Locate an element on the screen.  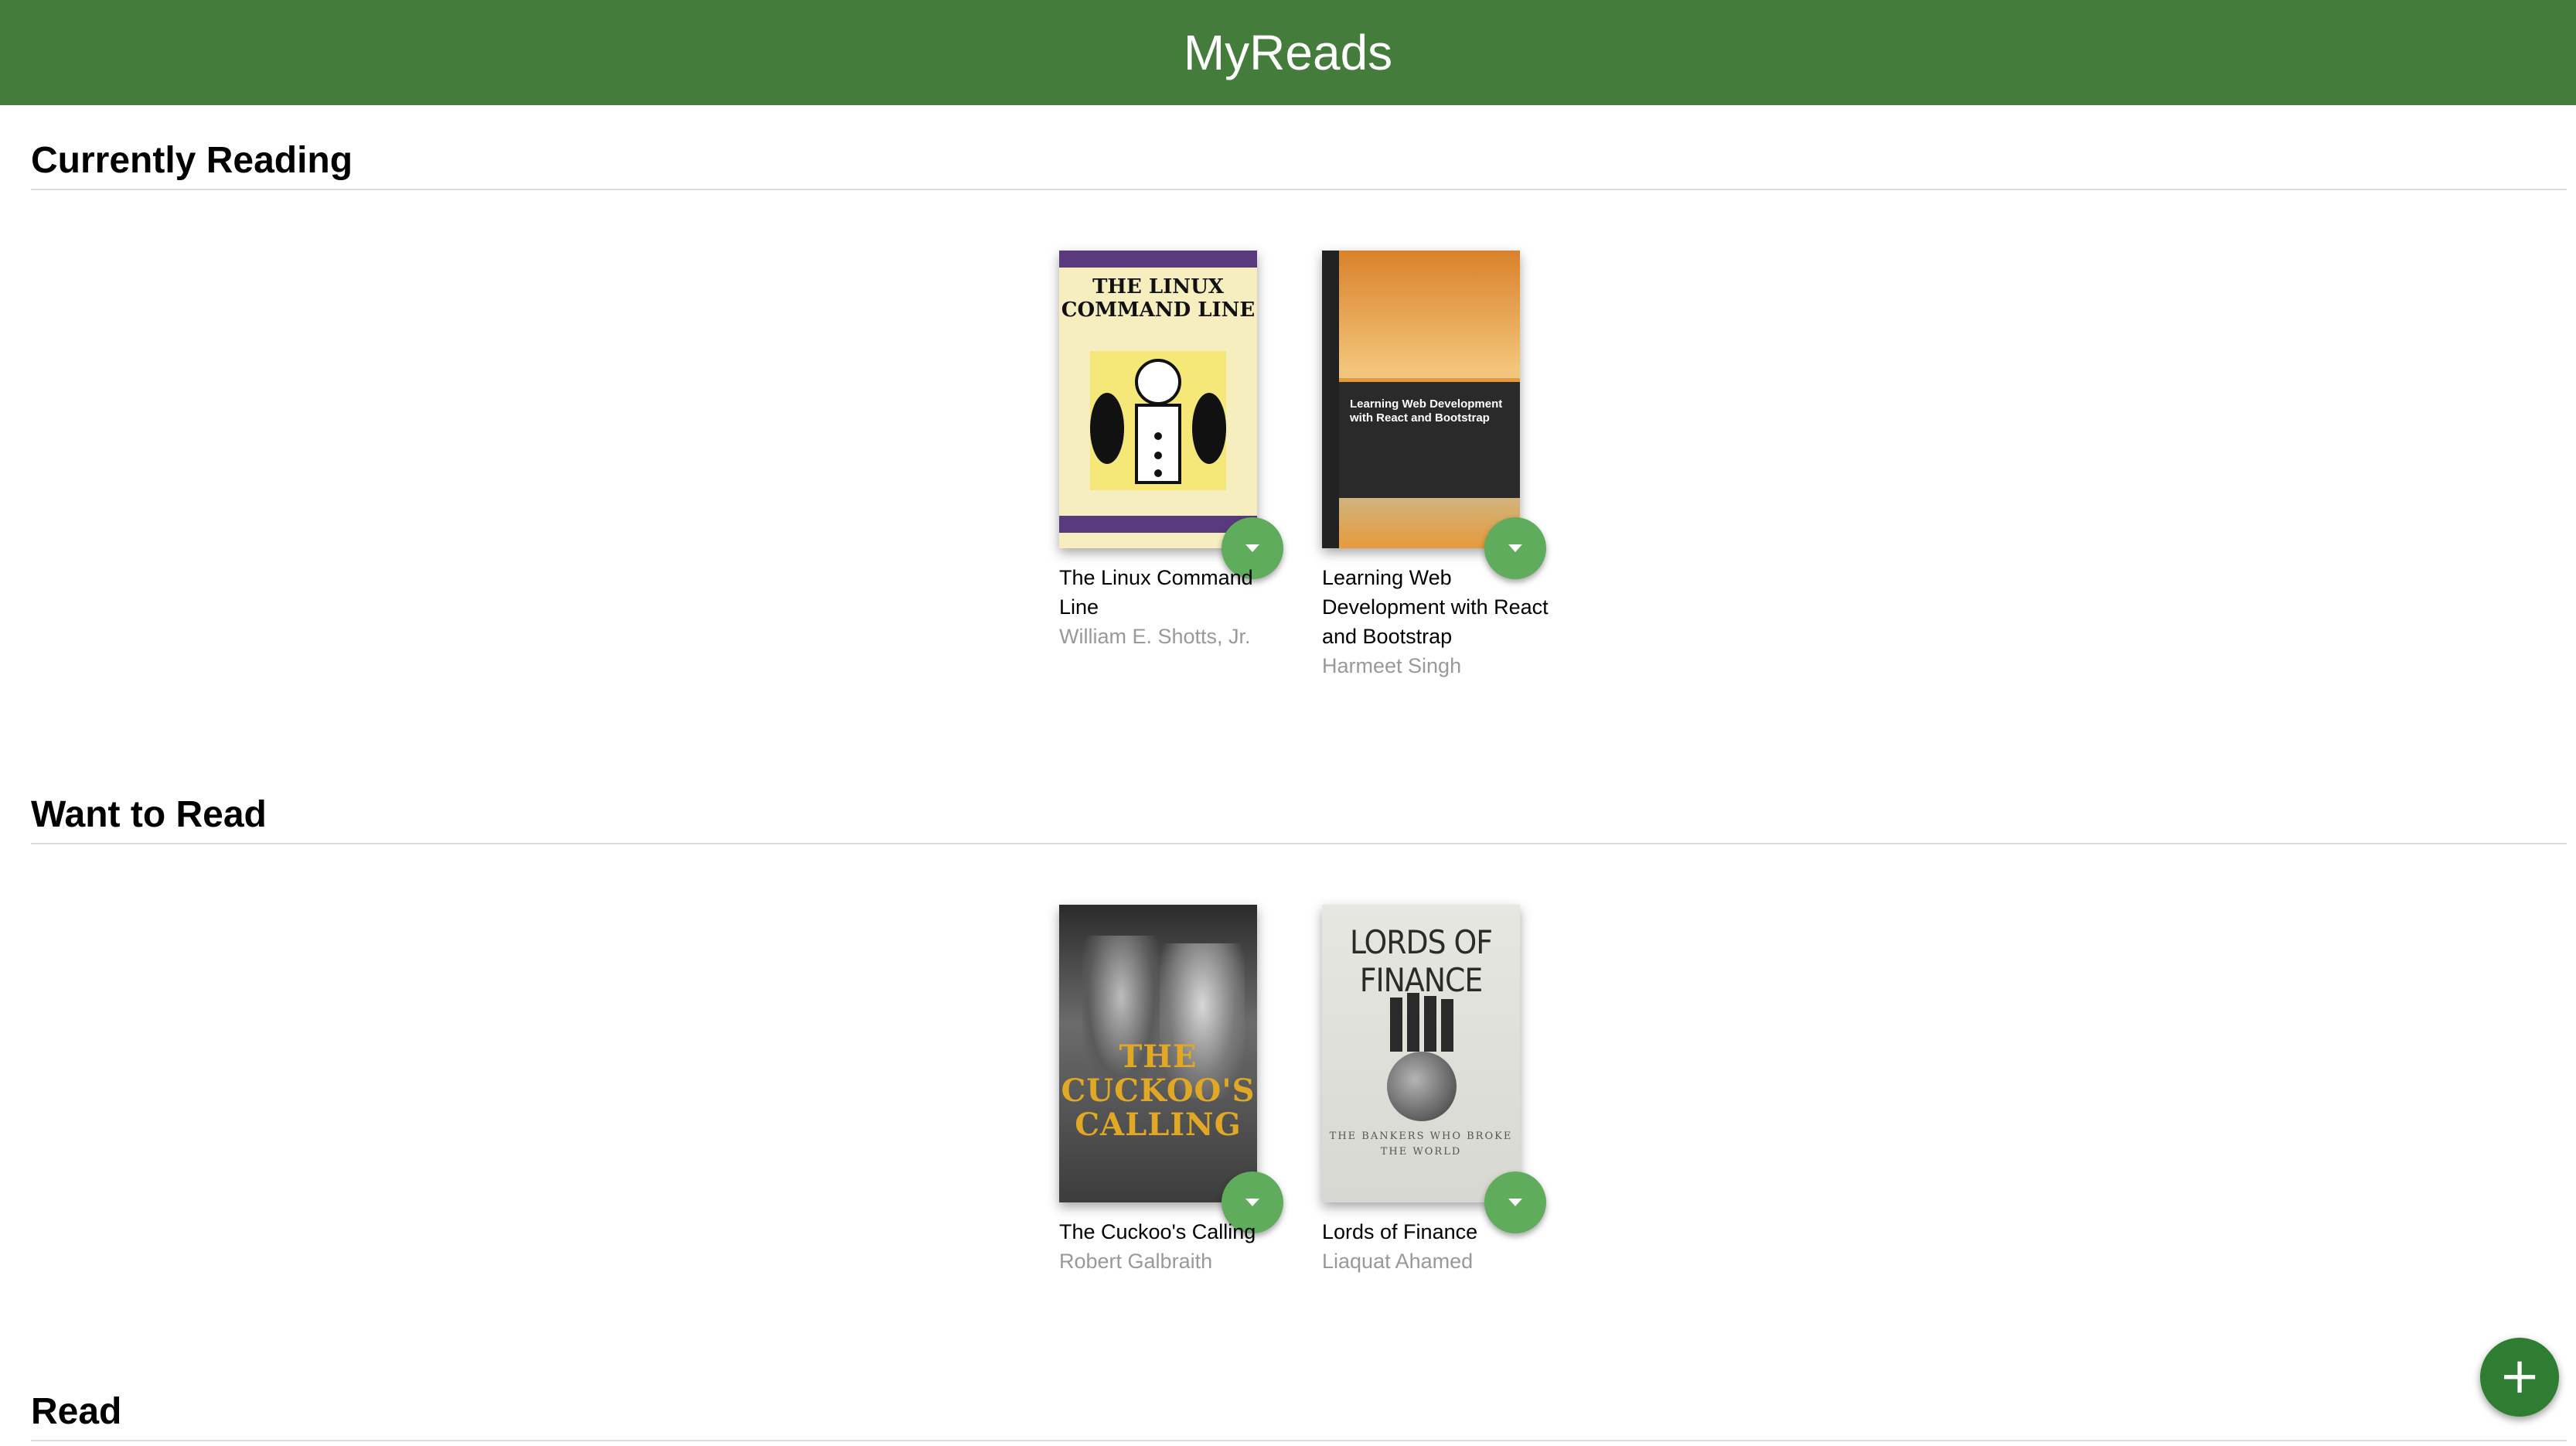
book-cover: THE LINUX COMMAND LINE is located at coordinates (1158, 399).